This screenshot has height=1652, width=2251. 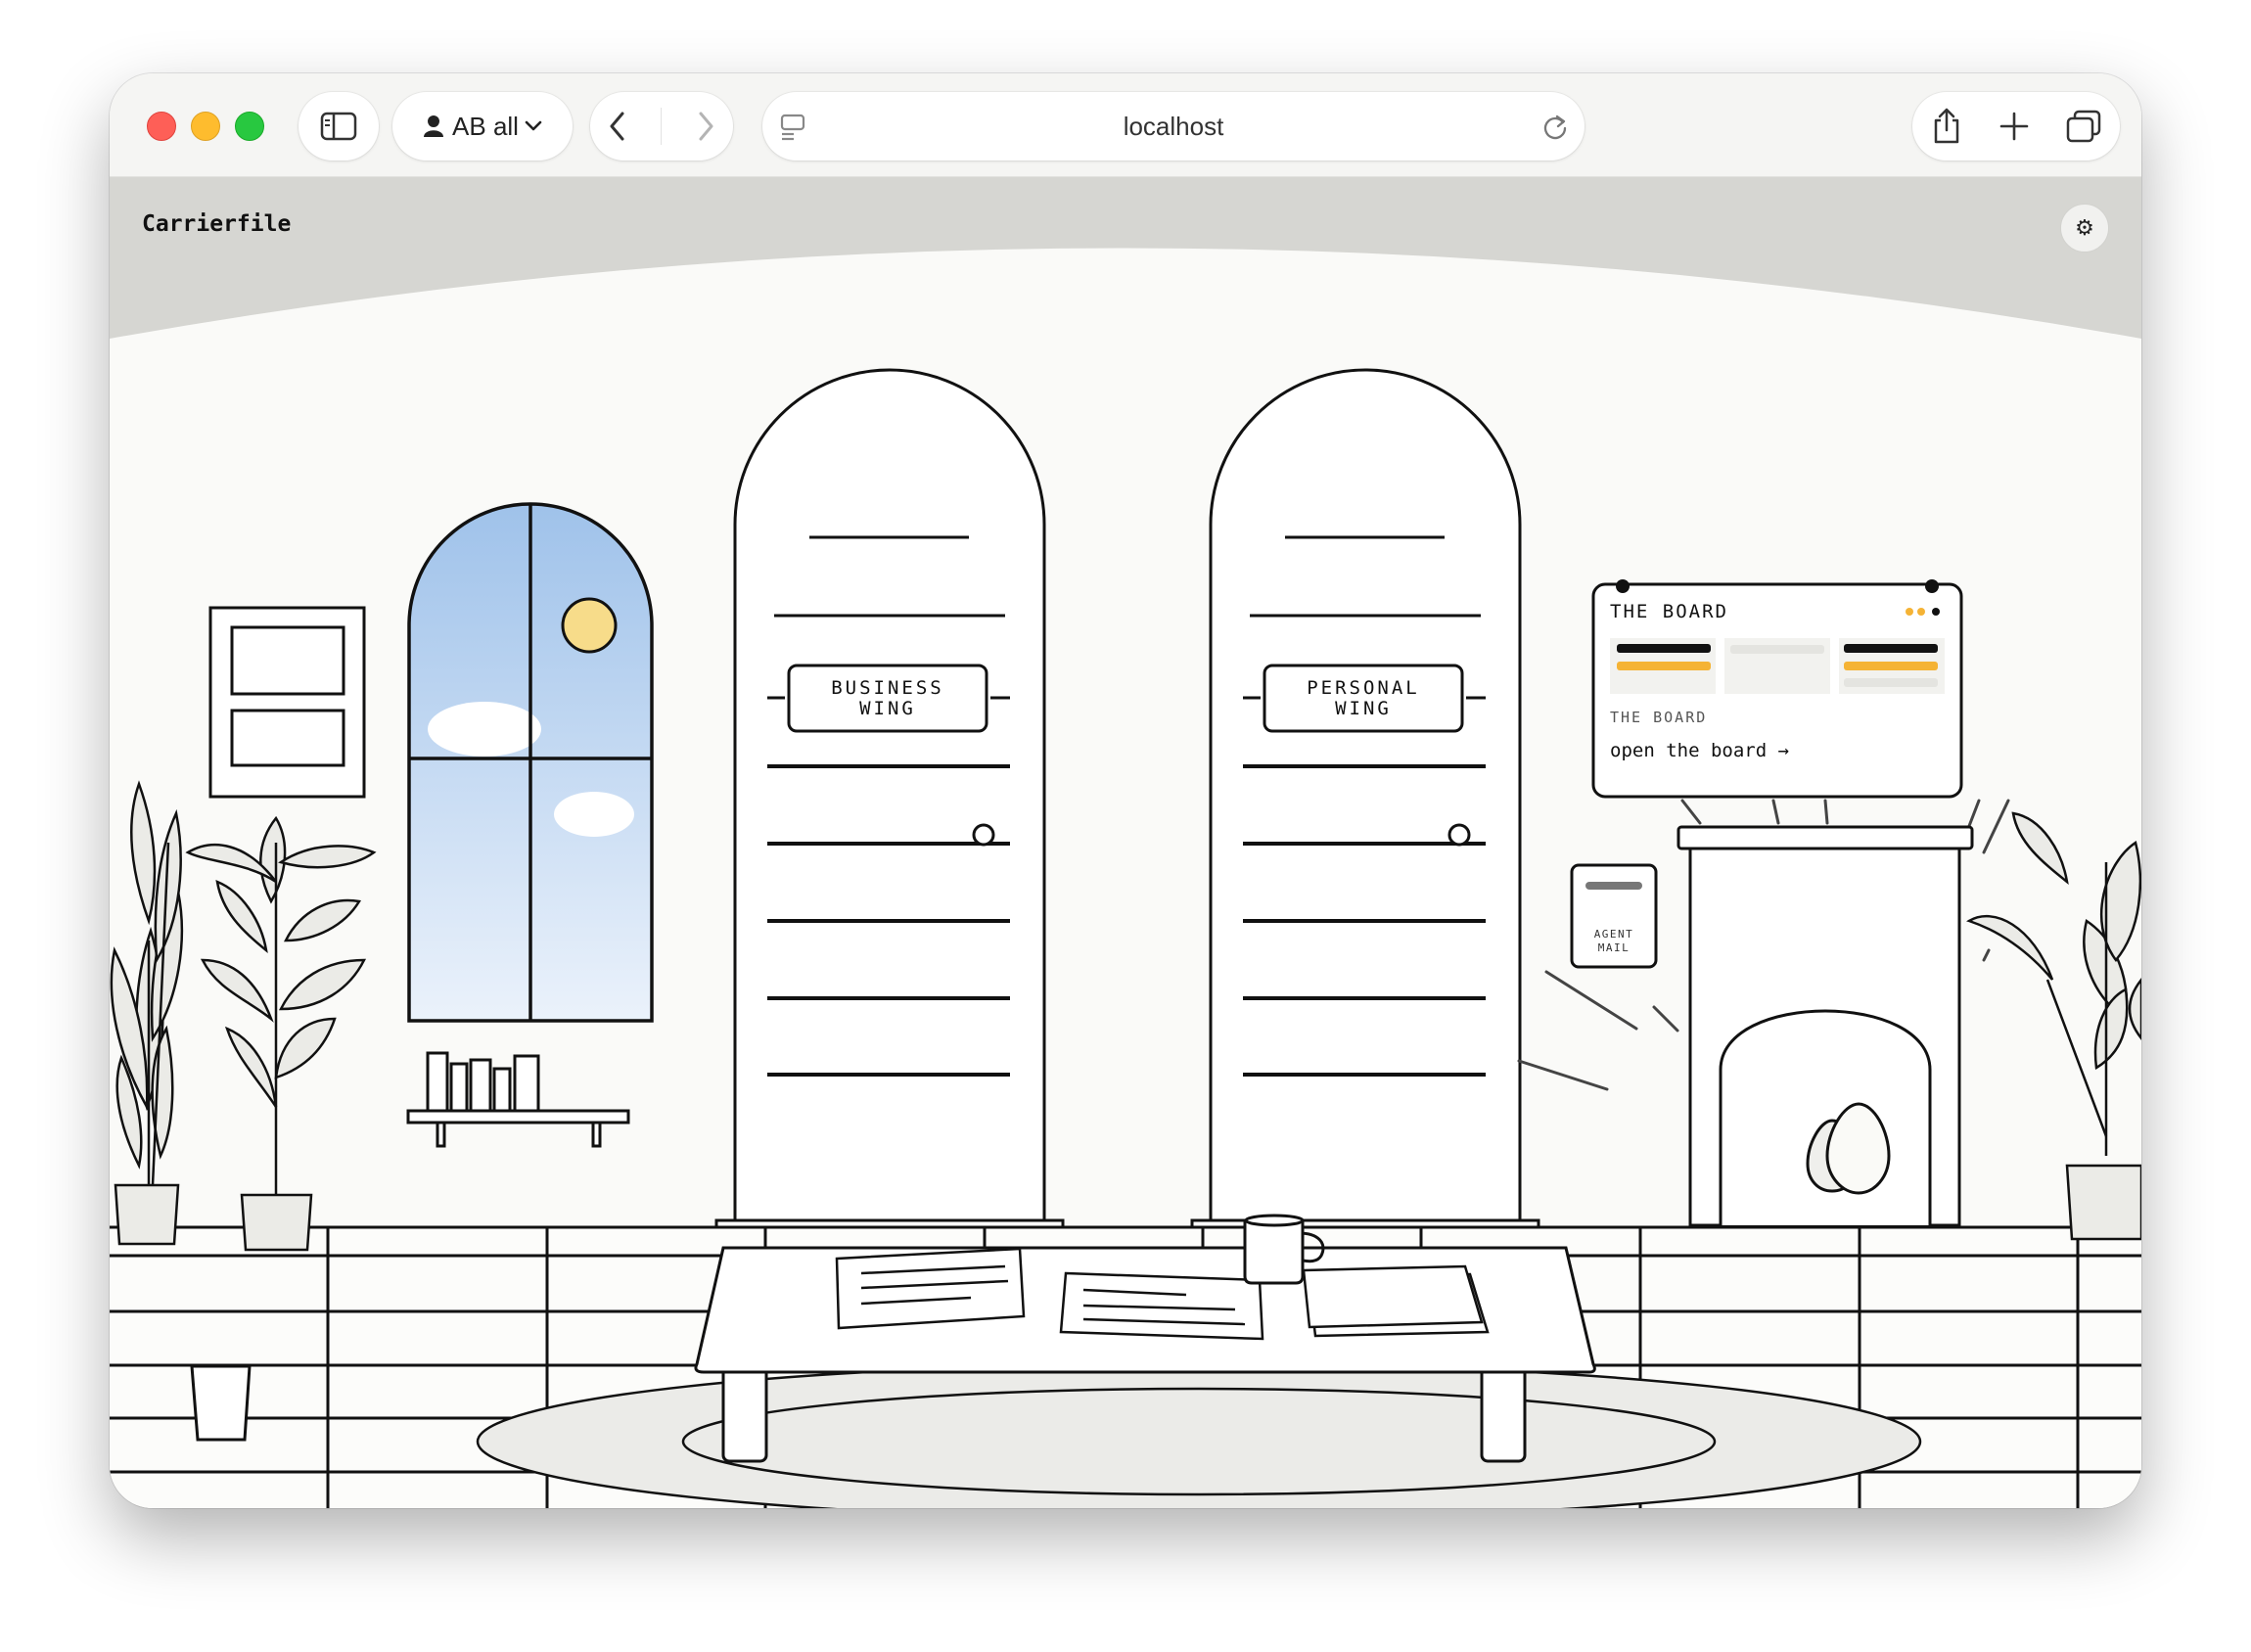 What do you see at coordinates (1199, 1434) in the screenshot?
I see `rug` at bounding box center [1199, 1434].